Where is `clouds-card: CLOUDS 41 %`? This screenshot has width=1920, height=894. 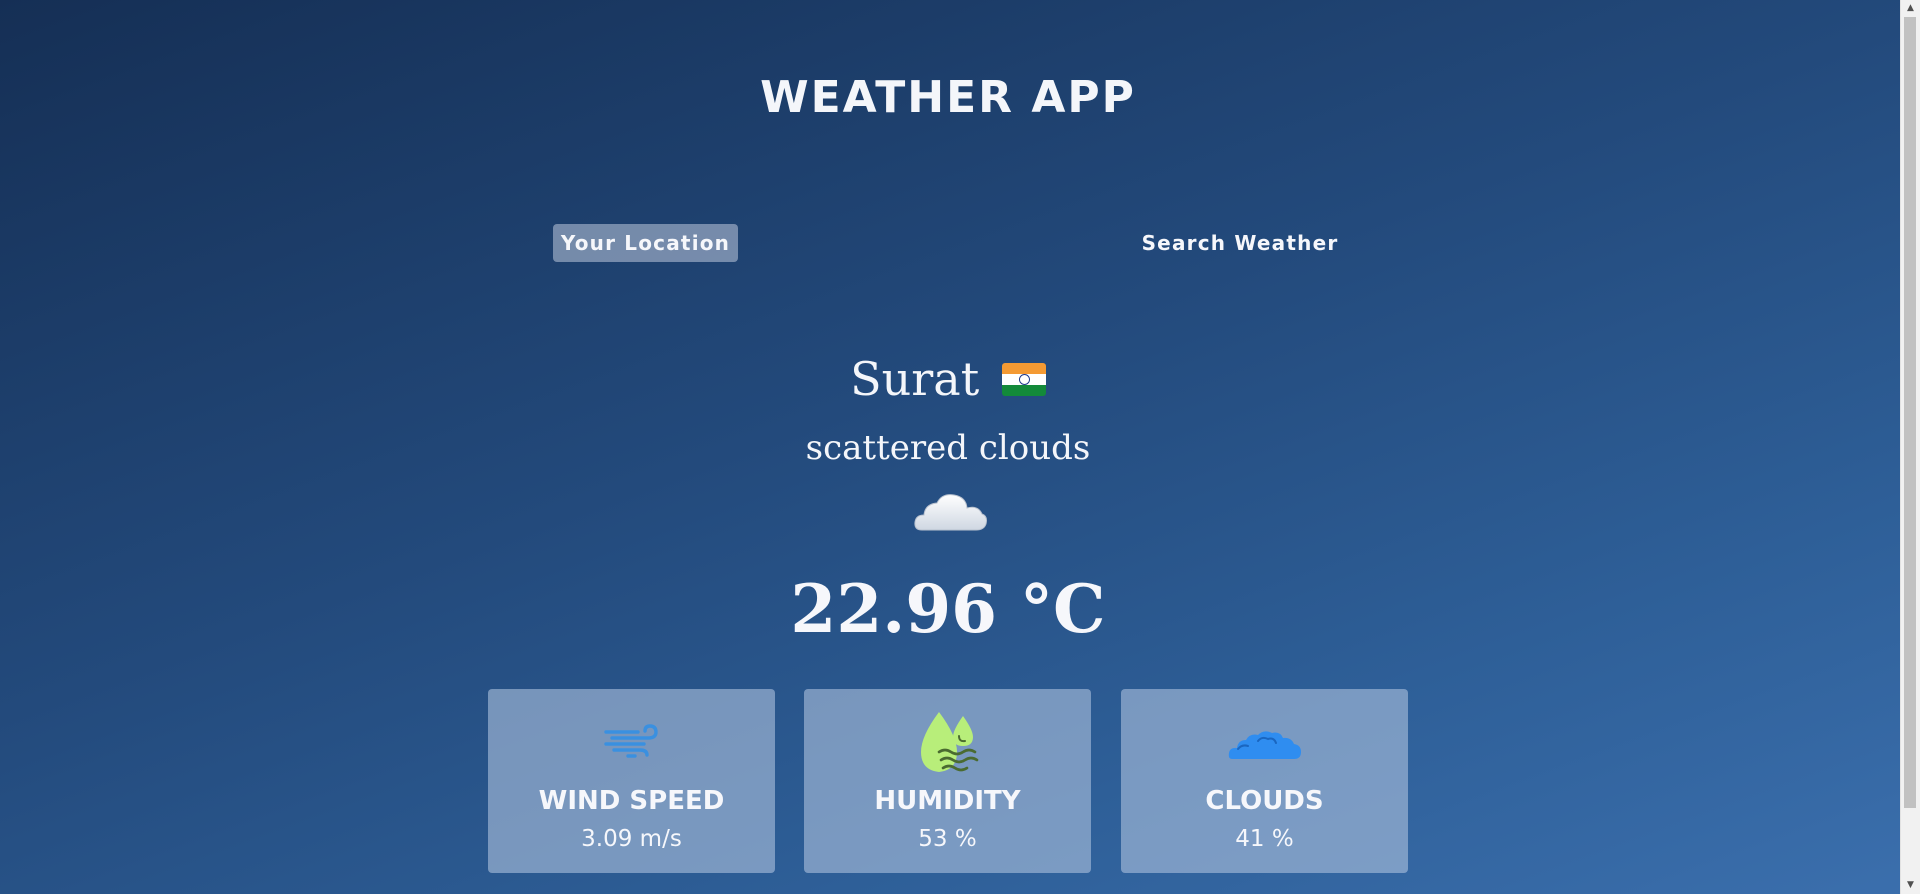 clouds-card: CLOUDS 41 % is located at coordinates (1264, 781).